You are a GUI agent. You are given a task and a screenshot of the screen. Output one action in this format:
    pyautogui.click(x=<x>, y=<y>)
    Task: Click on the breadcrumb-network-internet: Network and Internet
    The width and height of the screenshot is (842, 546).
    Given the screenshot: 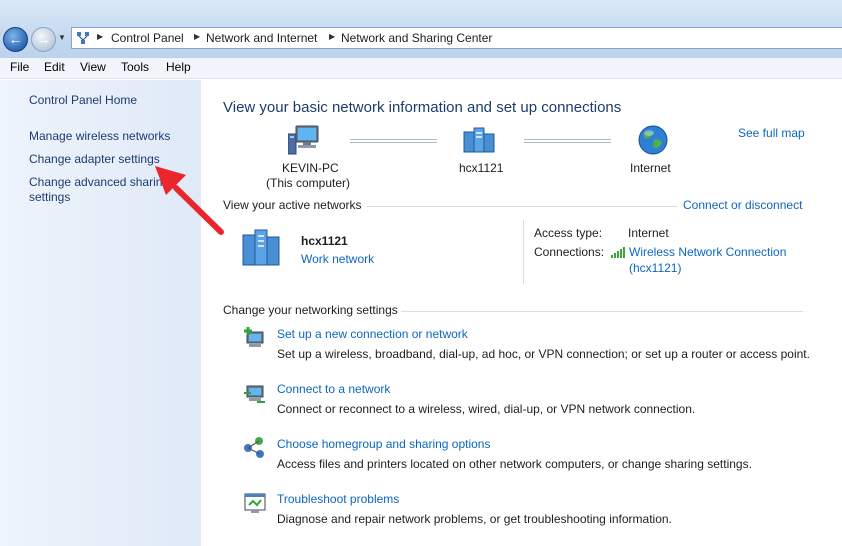 What is the action you would take?
    pyautogui.click(x=261, y=38)
    